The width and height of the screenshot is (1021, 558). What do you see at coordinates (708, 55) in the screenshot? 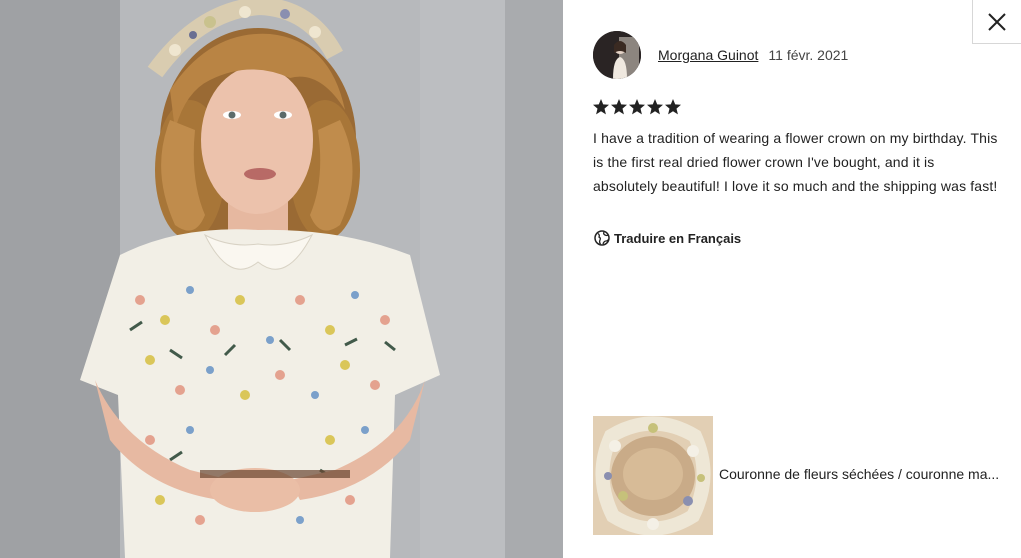
I see `reviewer-name: Morgana Guinot` at bounding box center [708, 55].